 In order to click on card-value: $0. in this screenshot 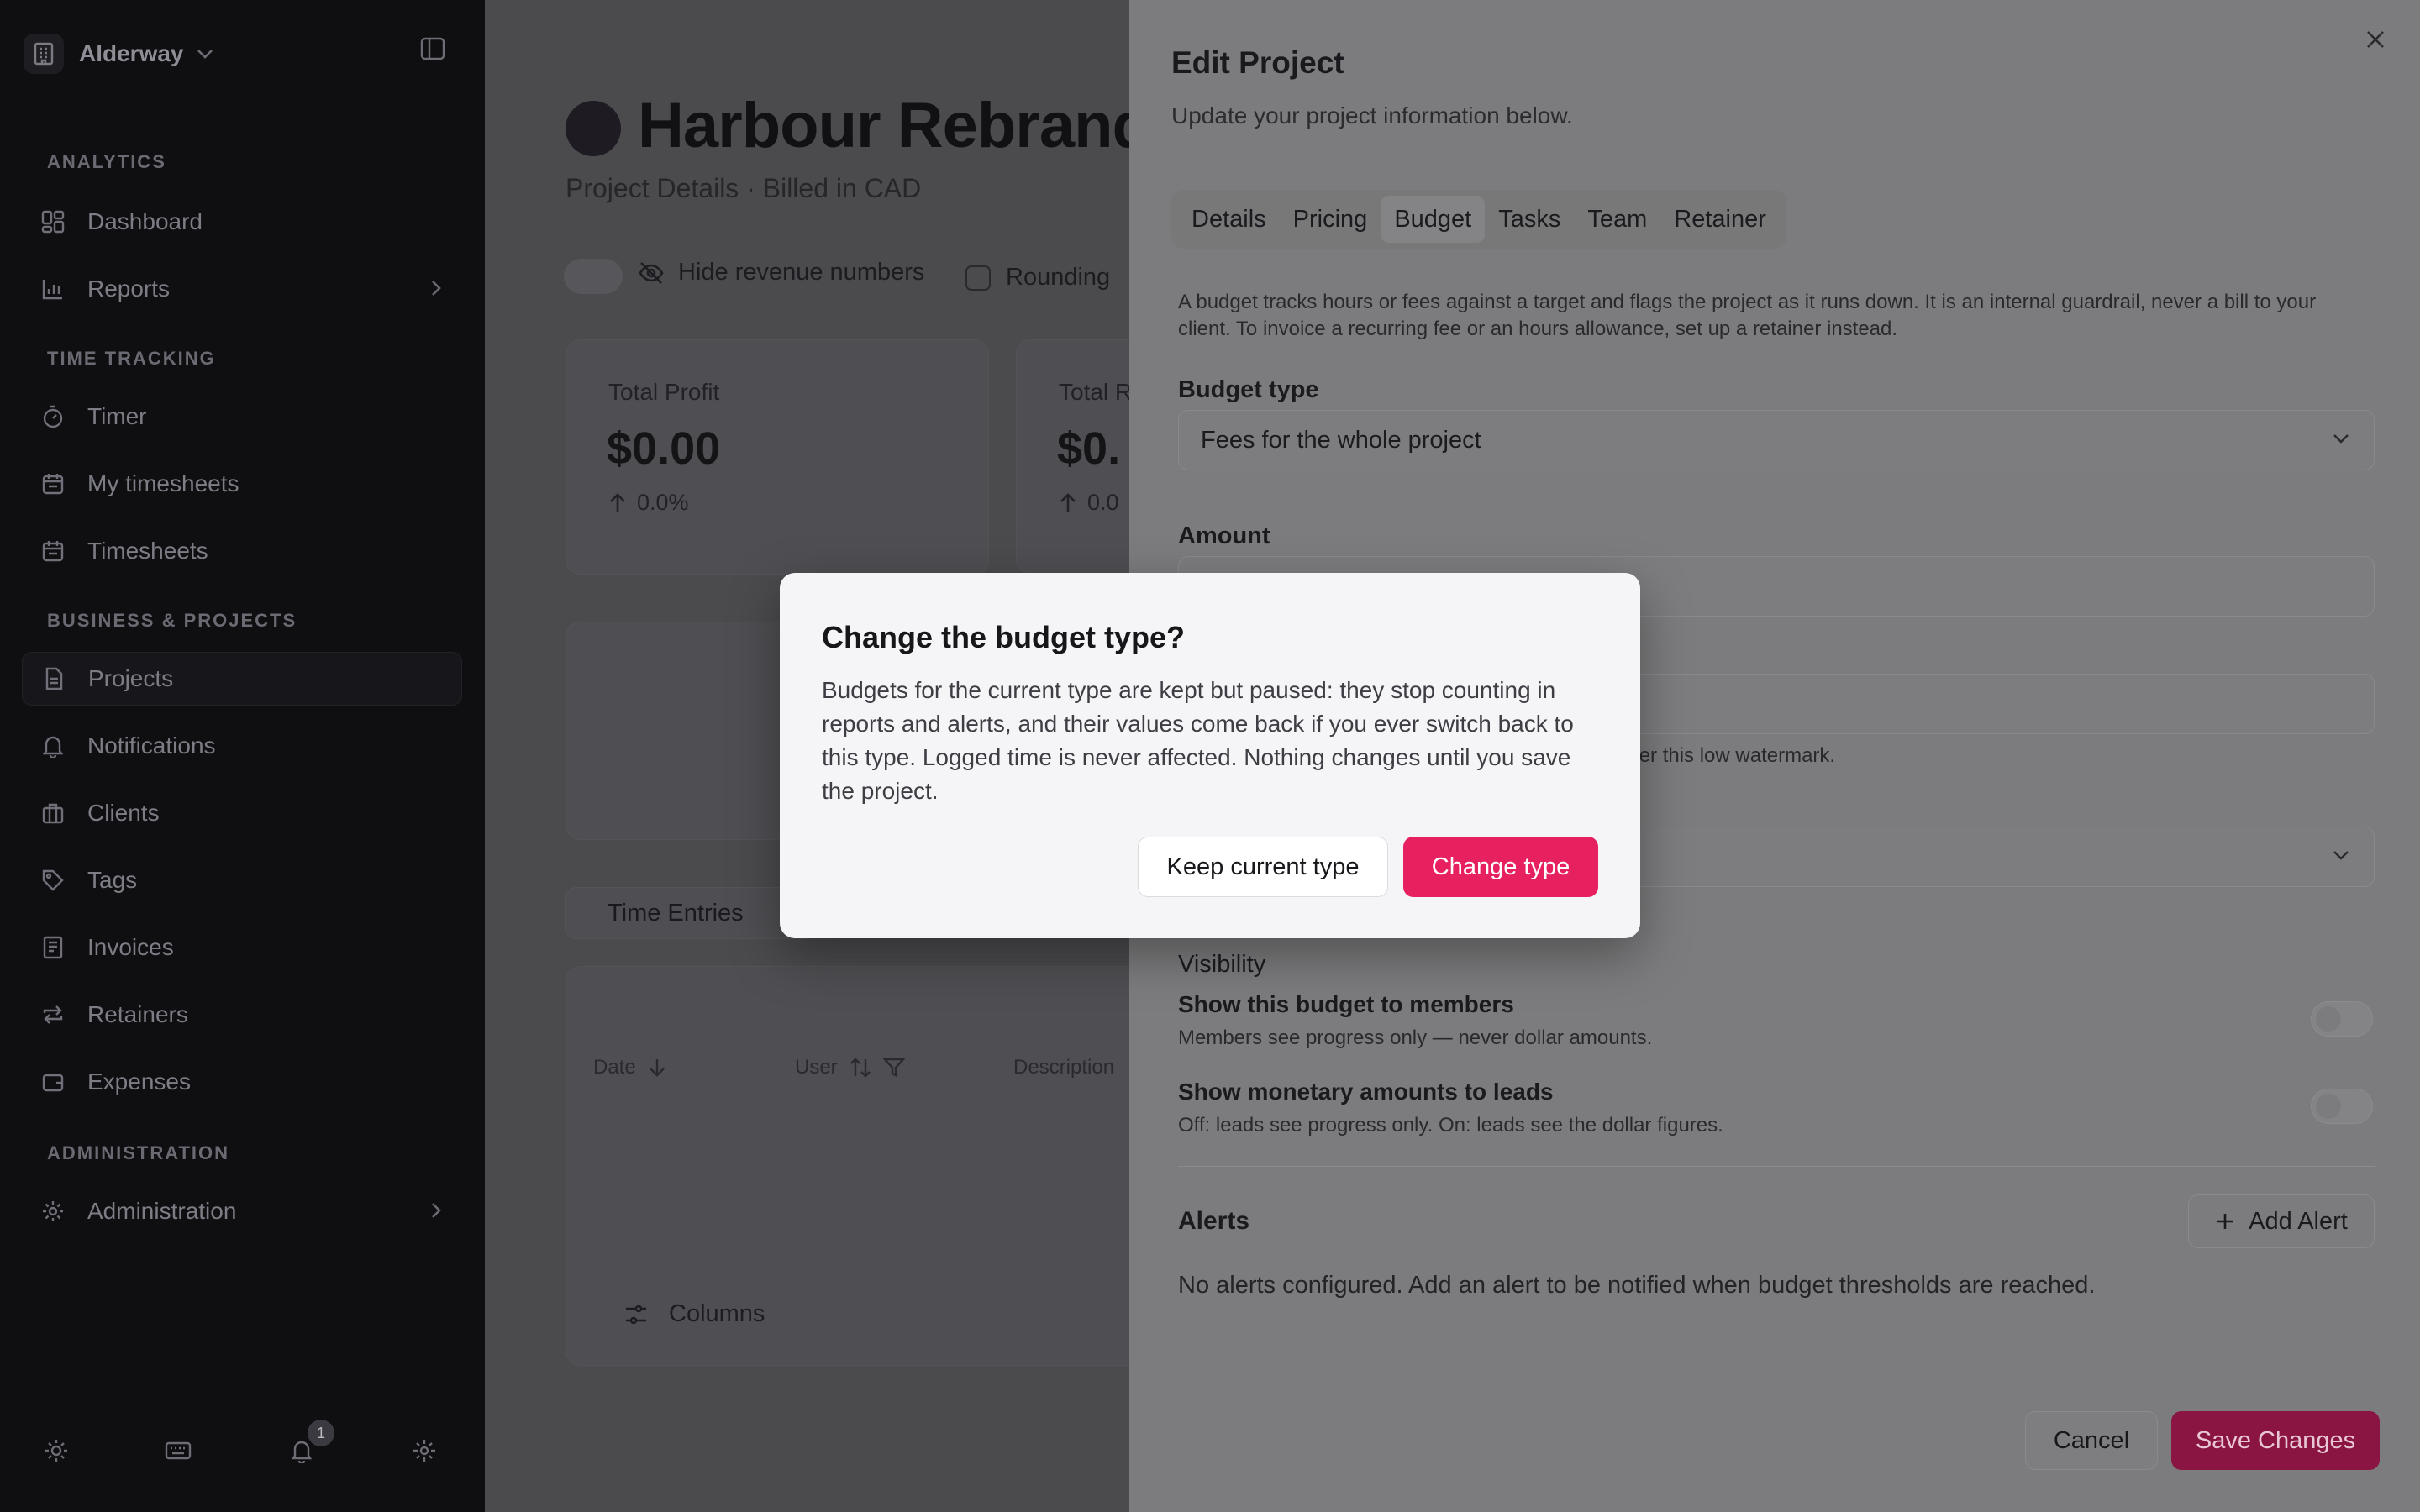, I will do `click(1089, 448)`.